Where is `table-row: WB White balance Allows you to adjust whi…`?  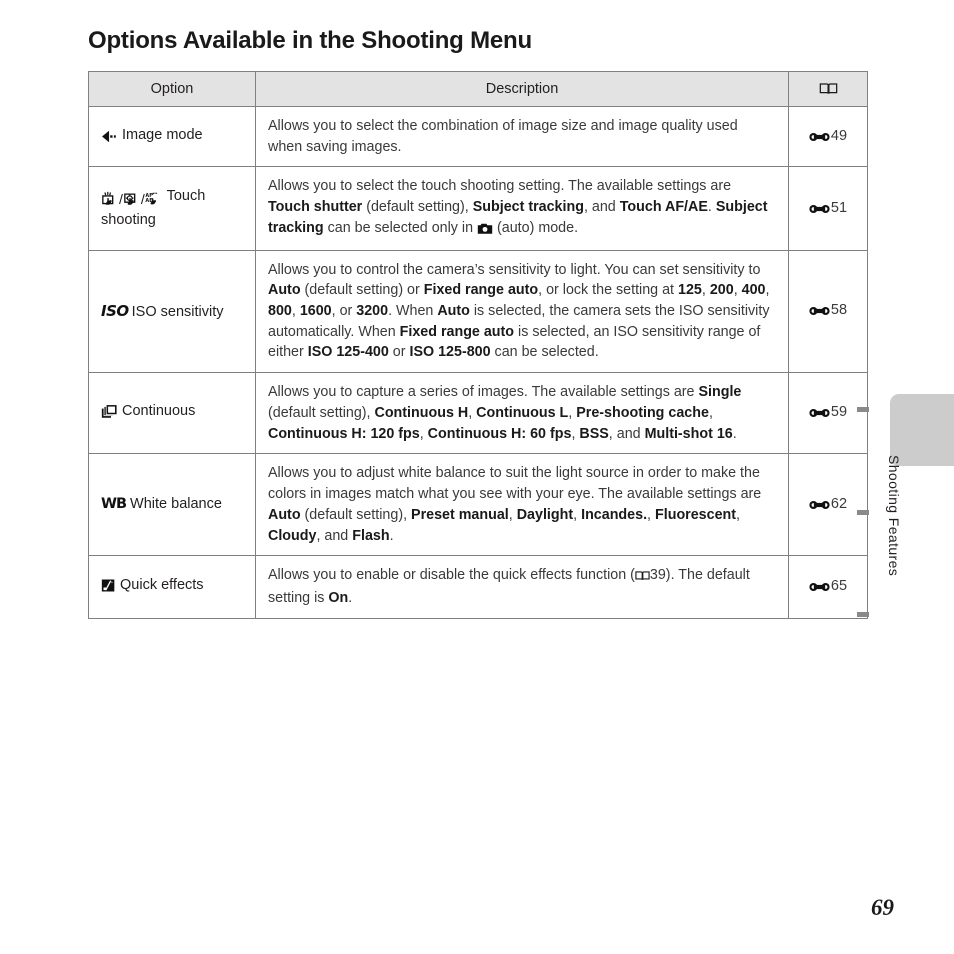
table-row: WB White balance Allows you to adjust whi… is located at coordinates (478, 505).